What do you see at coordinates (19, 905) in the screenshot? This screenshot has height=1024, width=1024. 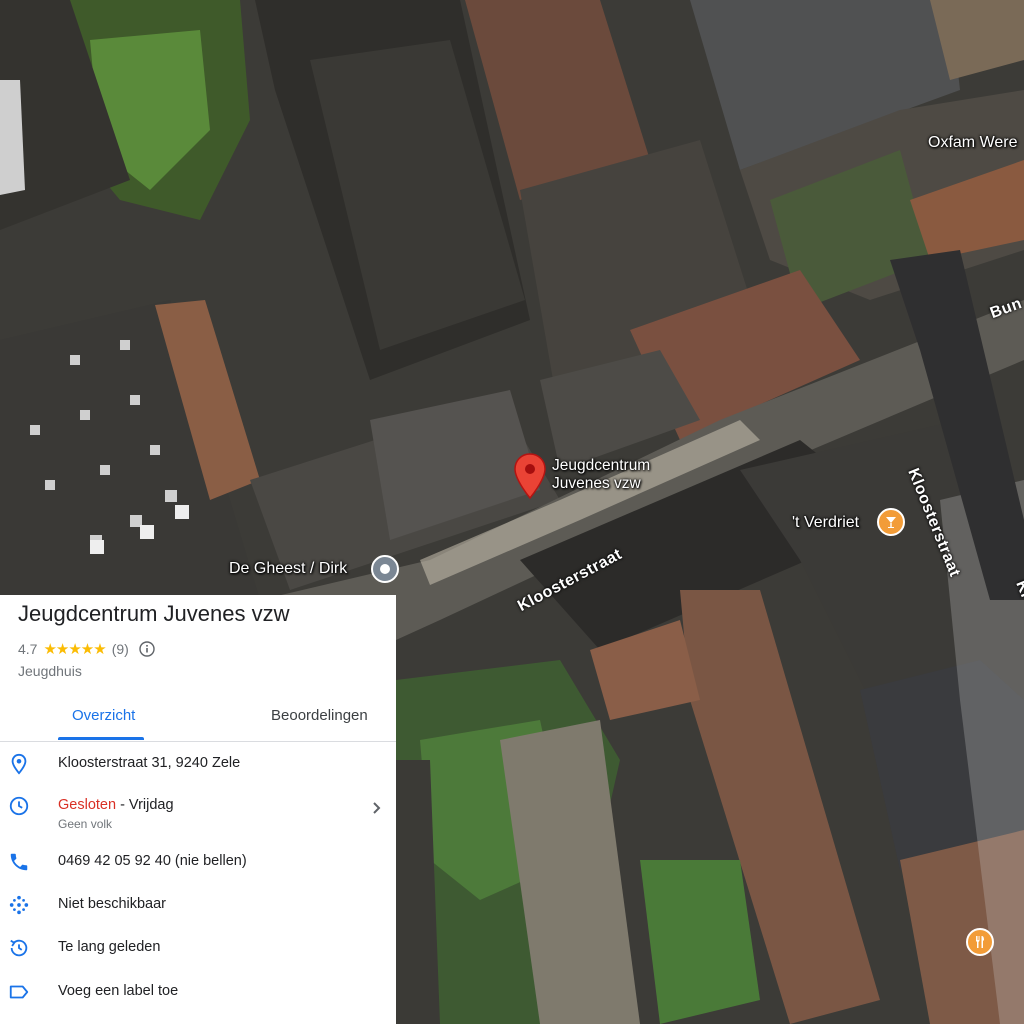 I see `plus-code-icon` at bounding box center [19, 905].